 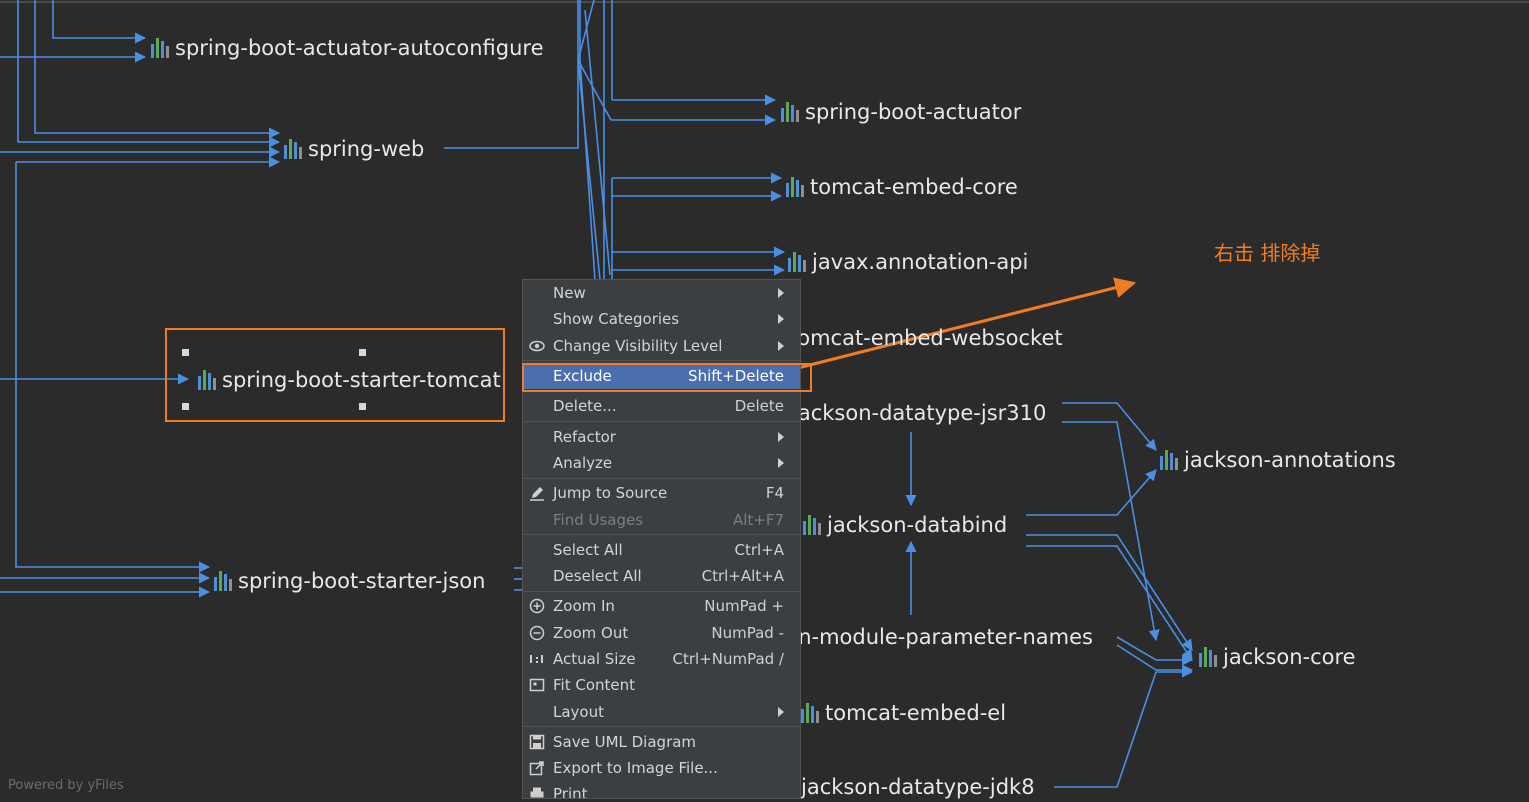 What do you see at coordinates (919, 413) in the screenshot?
I see `node-label: jackson-datatype-jsr310` at bounding box center [919, 413].